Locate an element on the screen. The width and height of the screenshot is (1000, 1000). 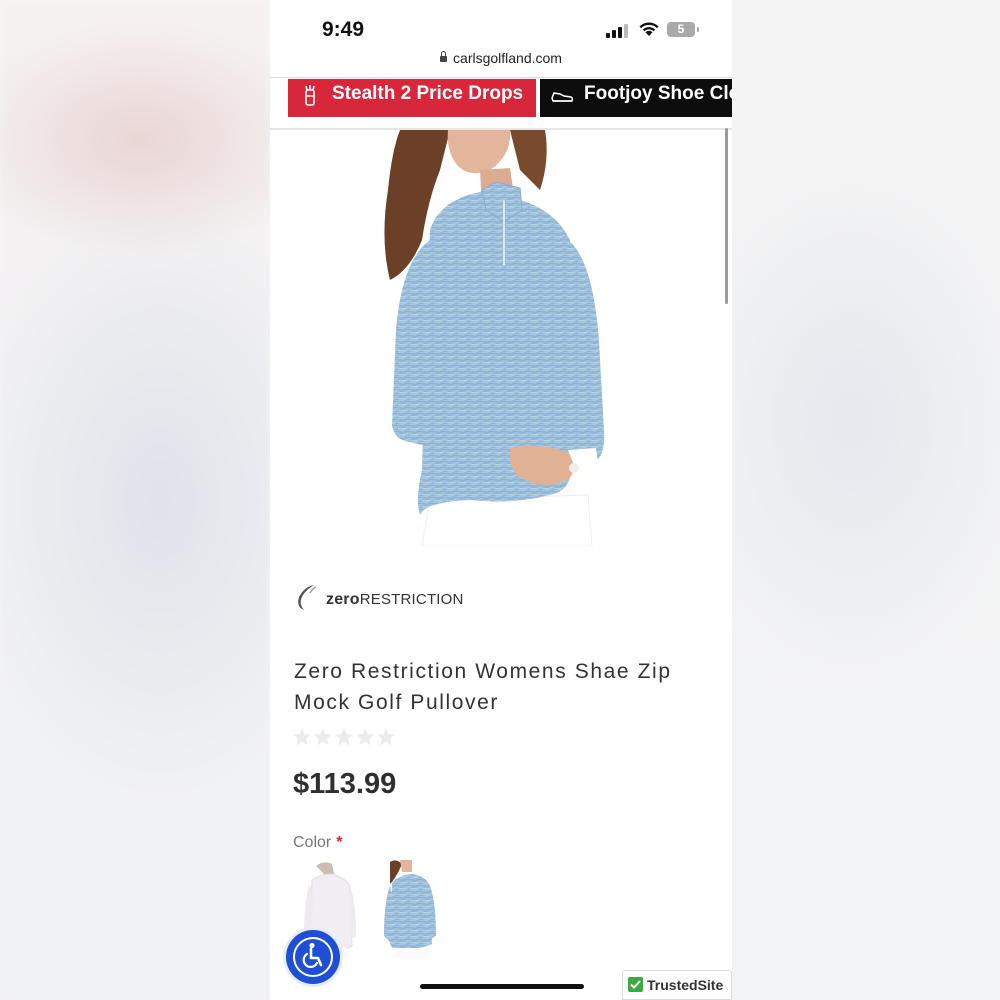
accessibility-icon is located at coordinates (313, 957).